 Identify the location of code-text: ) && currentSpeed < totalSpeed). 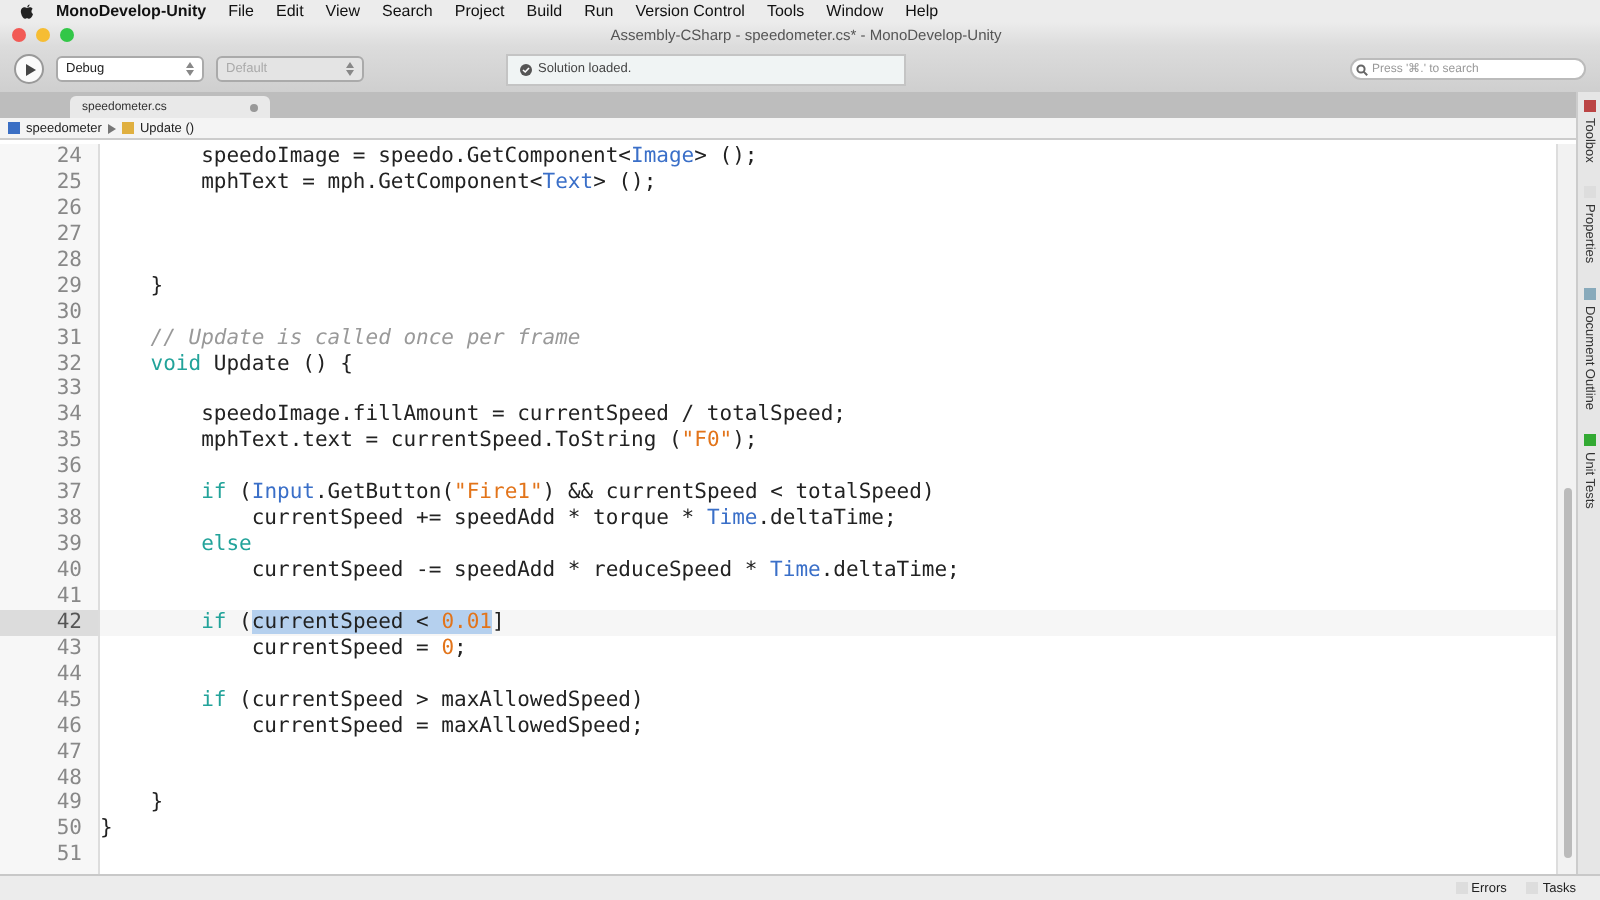
(738, 492).